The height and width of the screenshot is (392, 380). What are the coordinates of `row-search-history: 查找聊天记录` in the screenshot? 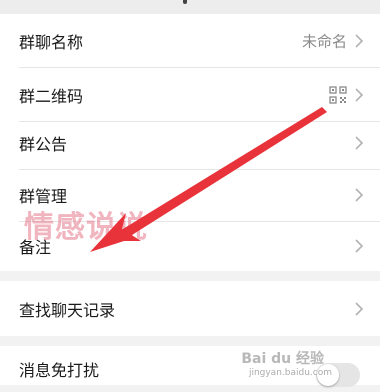 It's located at (190, 308).